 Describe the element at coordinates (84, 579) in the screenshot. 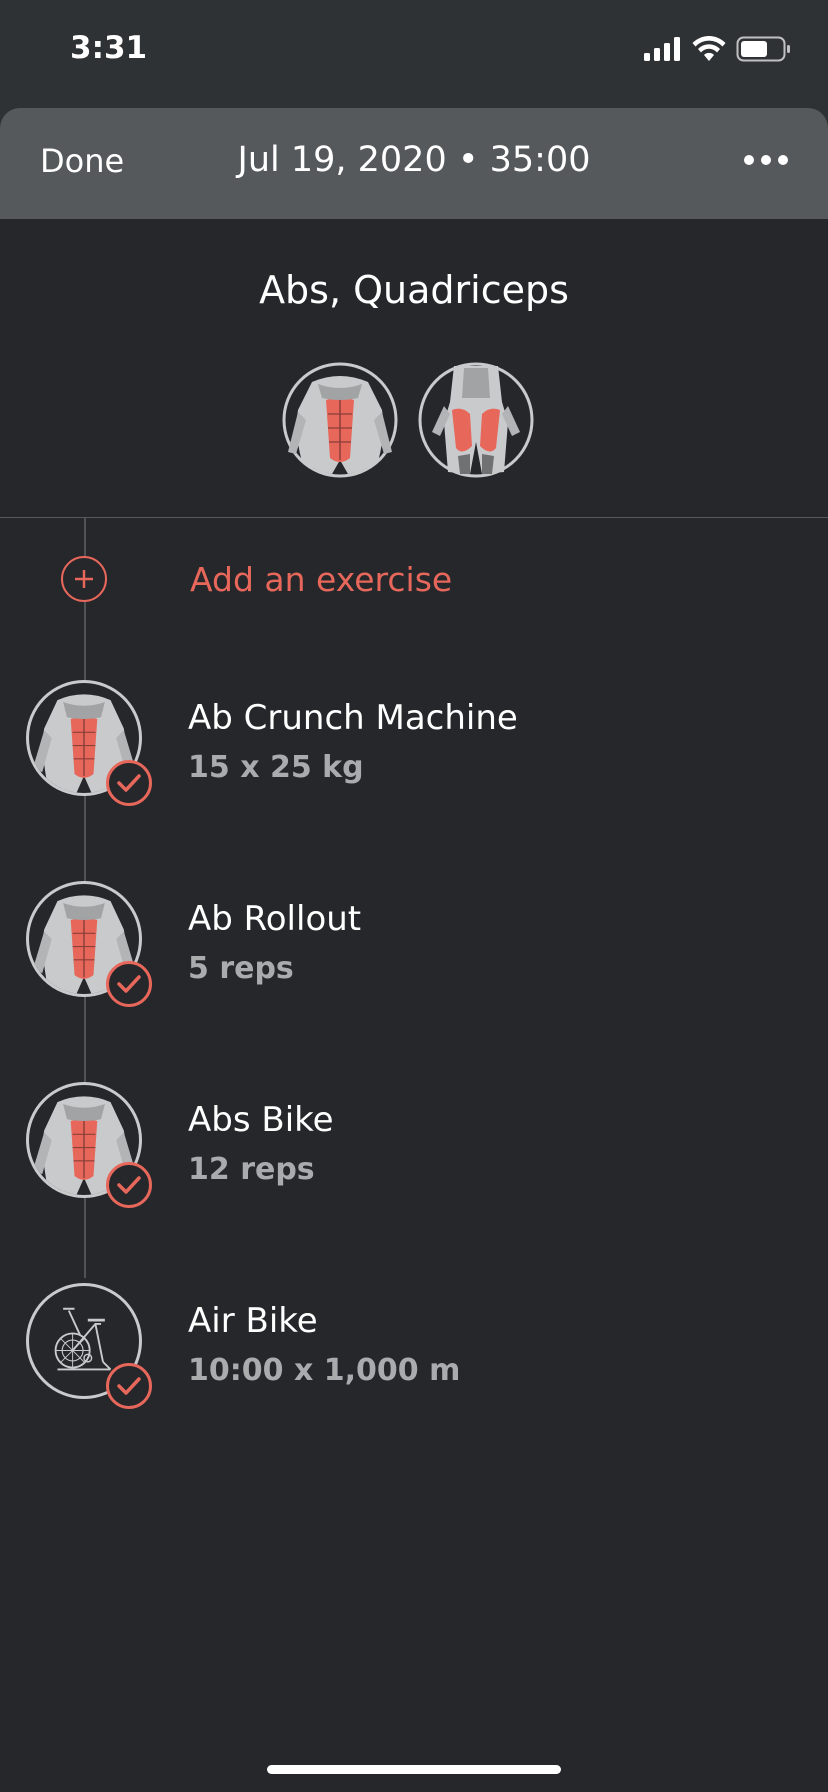

I see `add-plus-icon` at that location.